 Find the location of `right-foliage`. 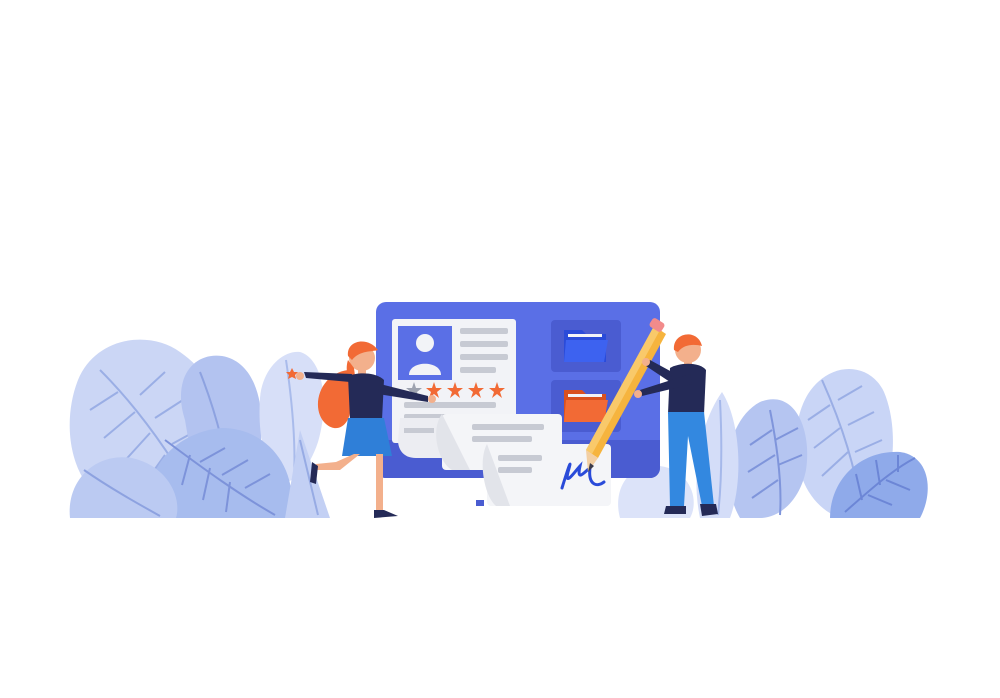

right-foliage is located at coordinates (773, 443).